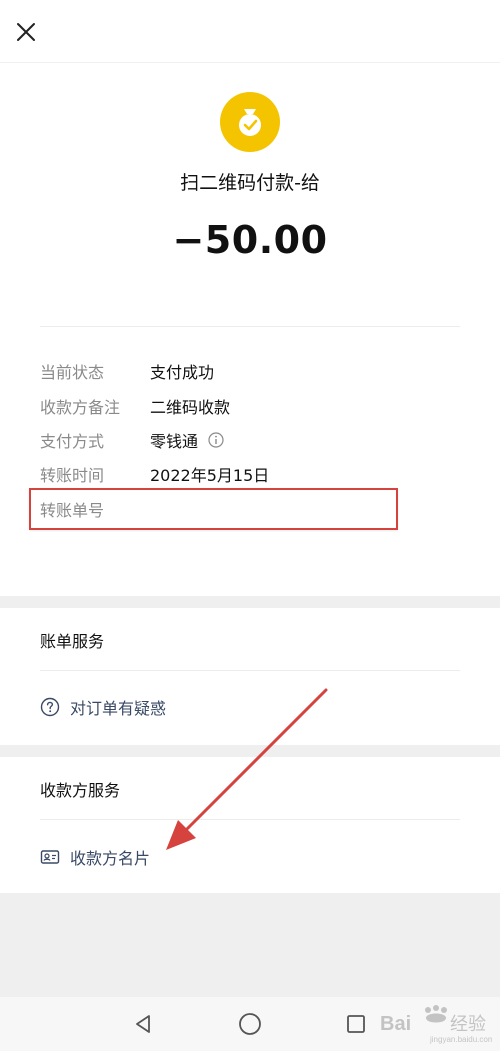 The height and width of the screenshot is (1051, 500). I want to click on detail-row-payment-method: 支付方式 零钱通, so click(250, 440).